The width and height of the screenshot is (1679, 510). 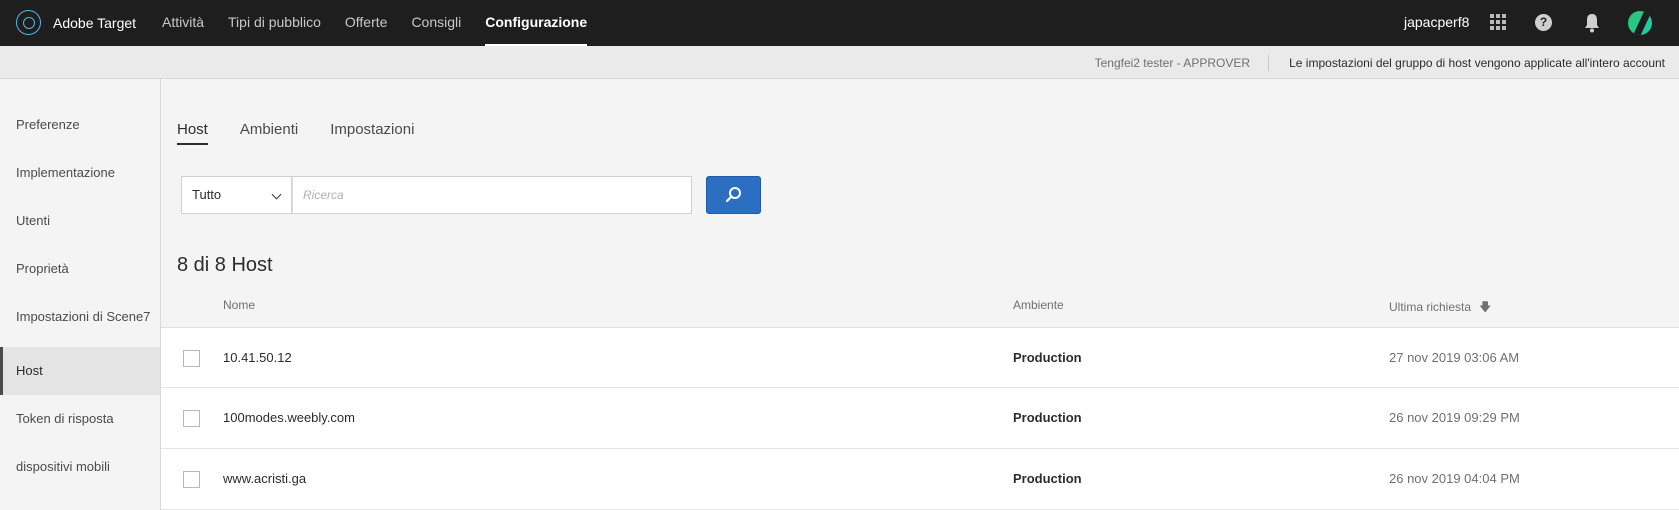 I want to click on host-count: 8 di 8 Host, so click(x=225, y=265).